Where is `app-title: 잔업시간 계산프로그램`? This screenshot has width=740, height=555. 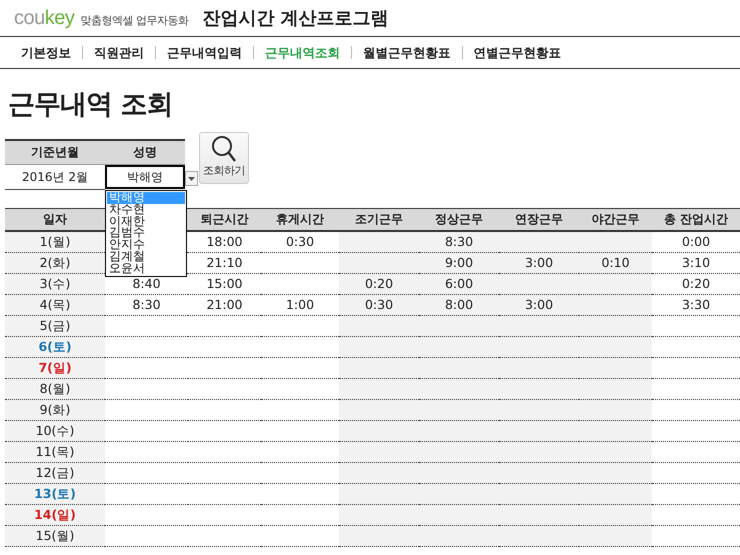 app-title: 잔업시간 계산프로그램 is located at coordinates (295, 18).